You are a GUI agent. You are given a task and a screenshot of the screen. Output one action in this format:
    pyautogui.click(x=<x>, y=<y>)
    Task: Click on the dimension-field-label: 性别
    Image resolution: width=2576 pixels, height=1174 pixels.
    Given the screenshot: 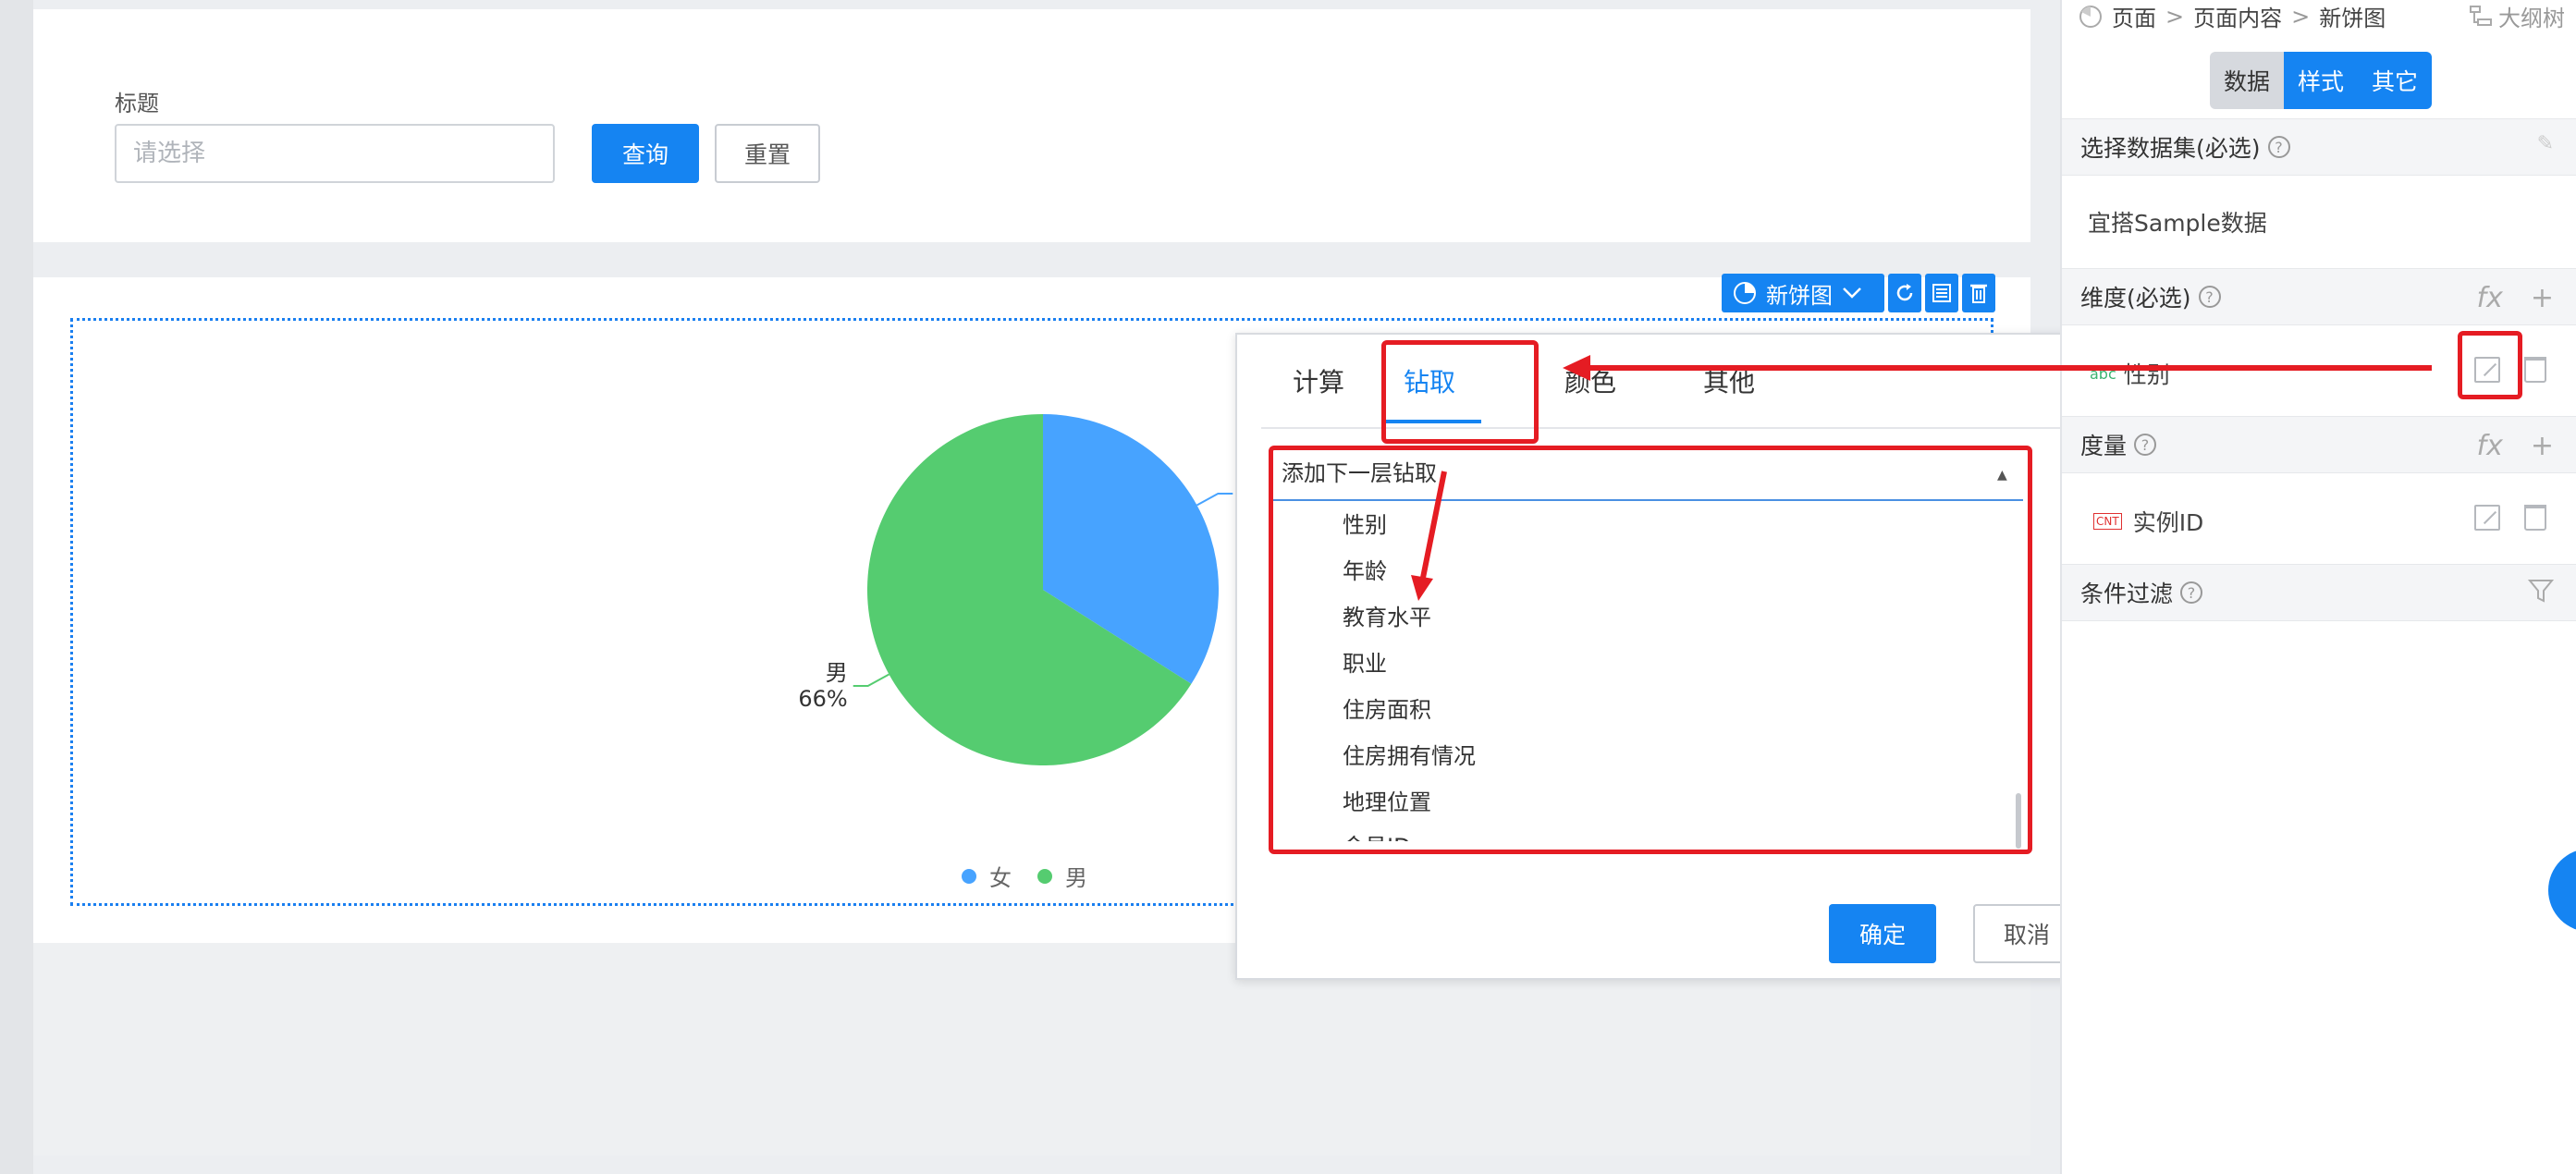 What is the action you would take?
    pyautogui.click(x=2146, y=375)
    